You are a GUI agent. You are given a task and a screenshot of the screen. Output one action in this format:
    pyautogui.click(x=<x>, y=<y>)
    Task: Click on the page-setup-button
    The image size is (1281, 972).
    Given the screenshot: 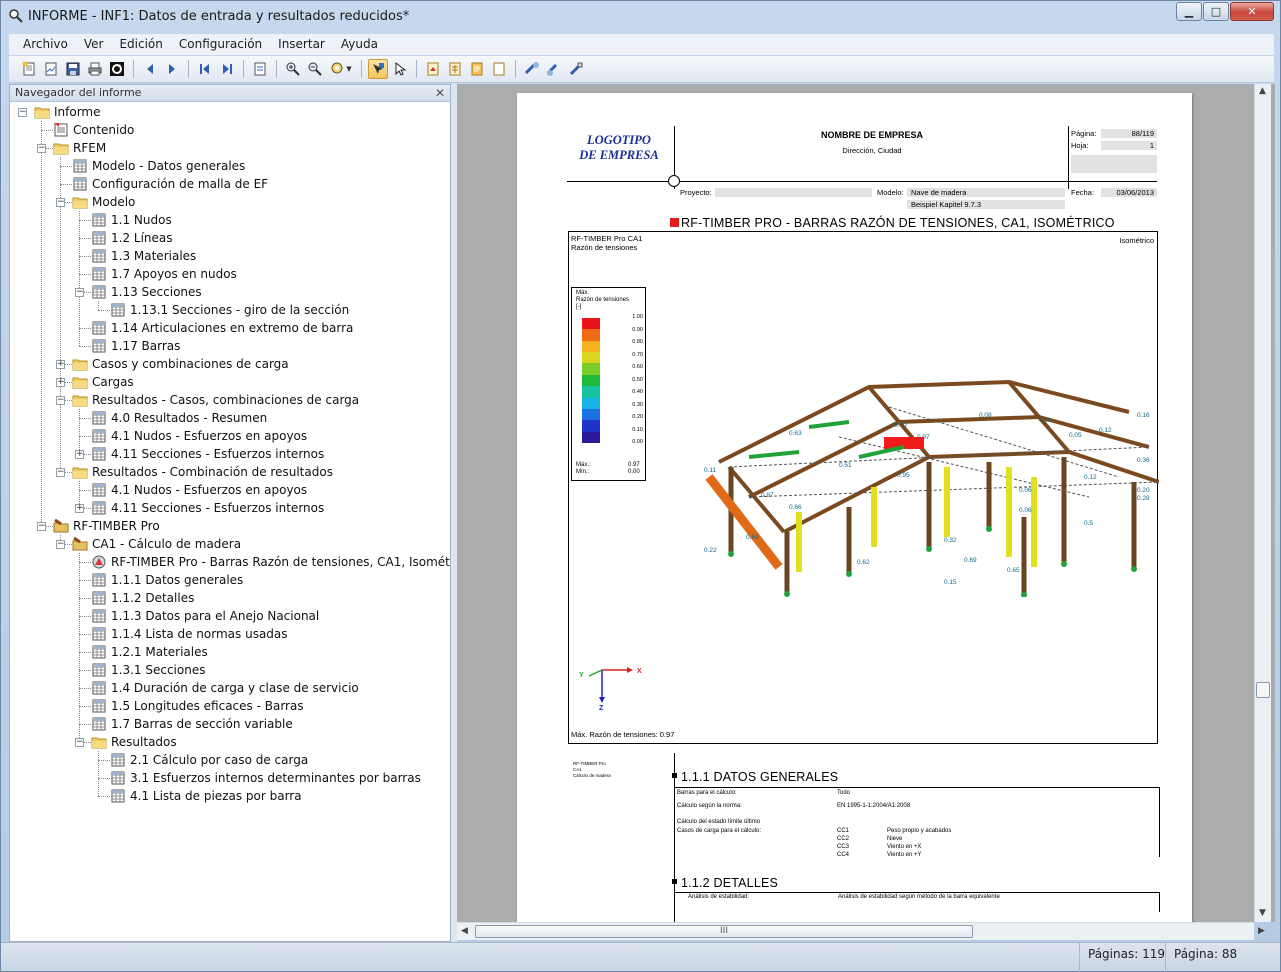 What is the action you would take?
    pyautogui.click(x=260, y=69)
    